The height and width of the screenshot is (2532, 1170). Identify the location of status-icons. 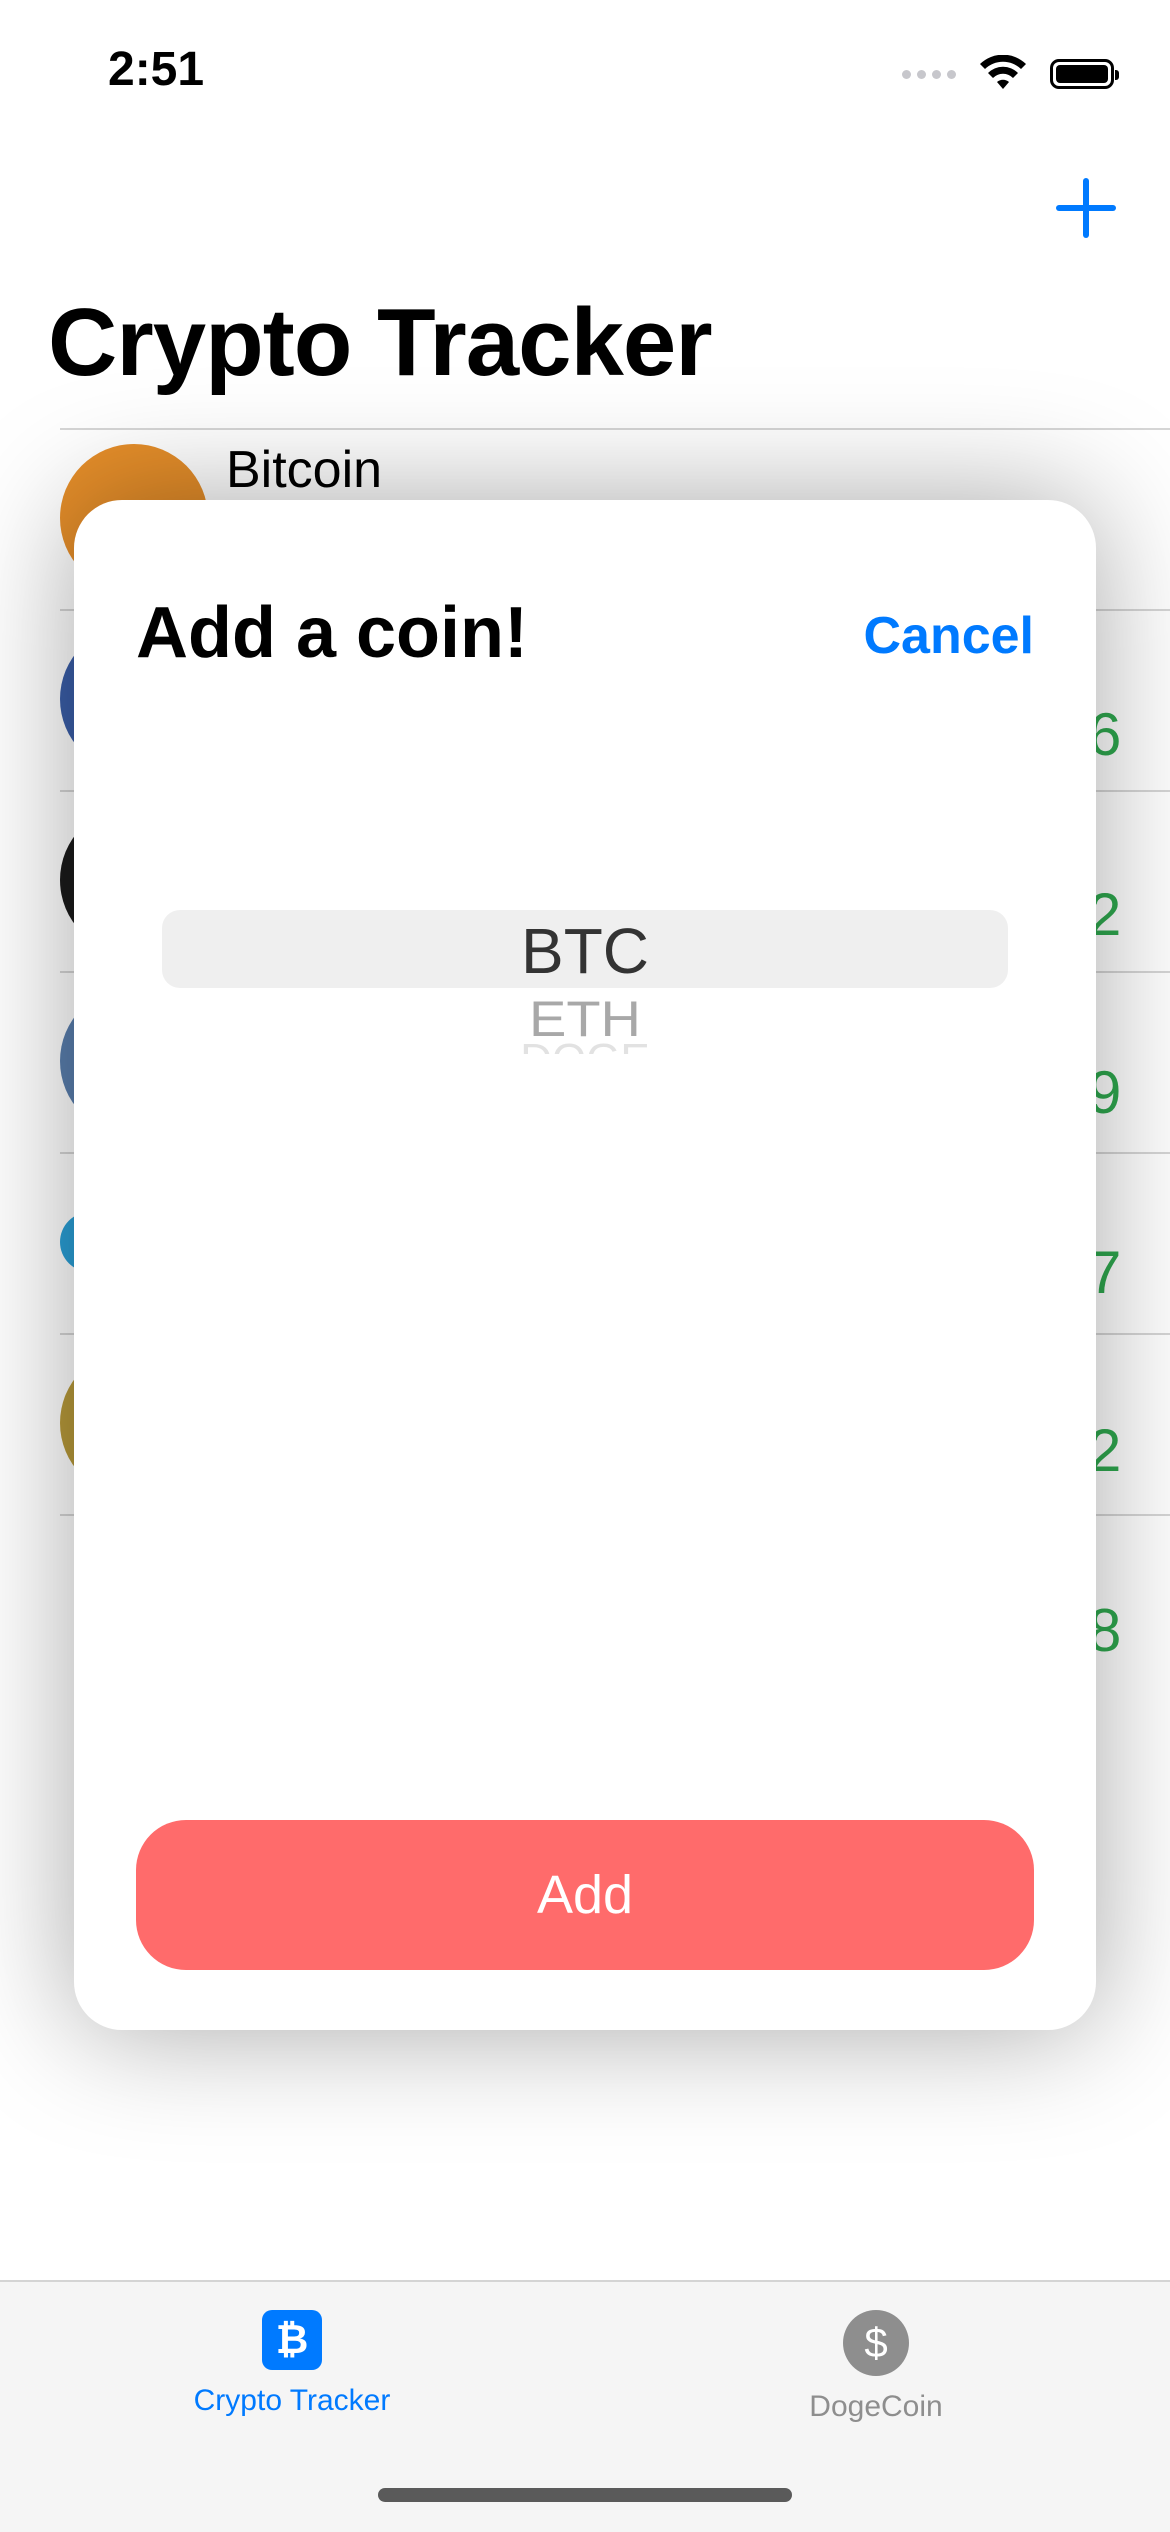
(1010, 74).